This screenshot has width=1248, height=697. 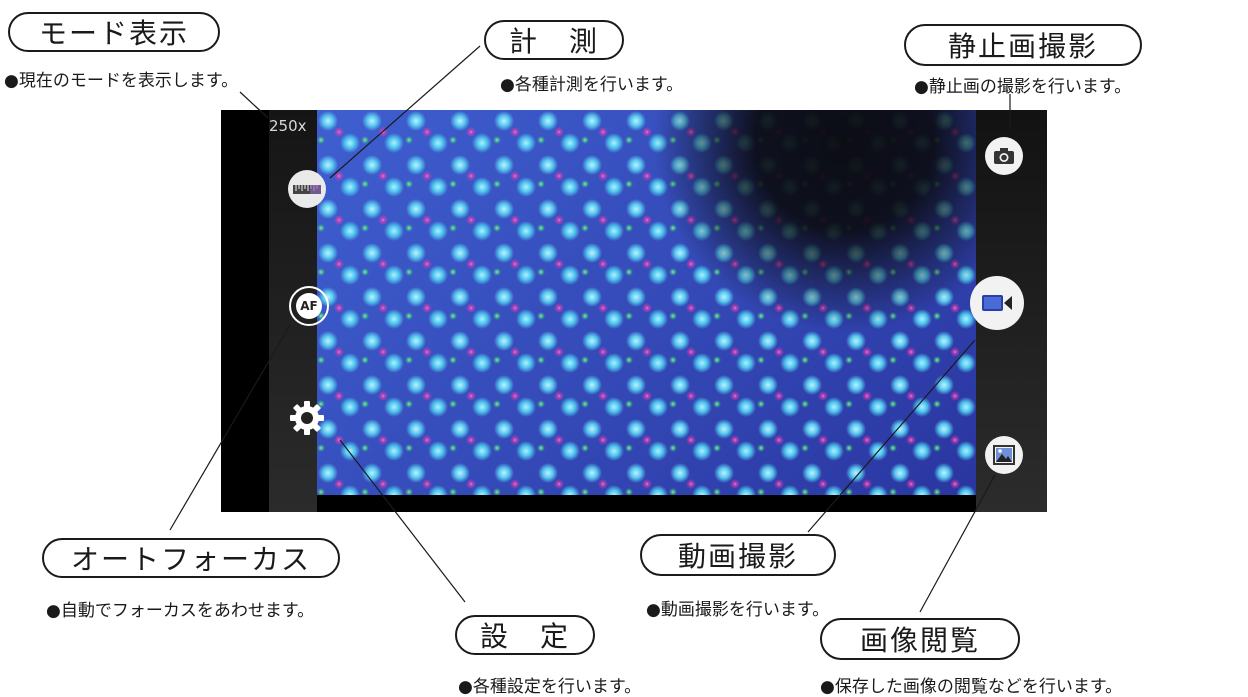 I want to click on settings-title: 設 定, so click(x=525, y=635).